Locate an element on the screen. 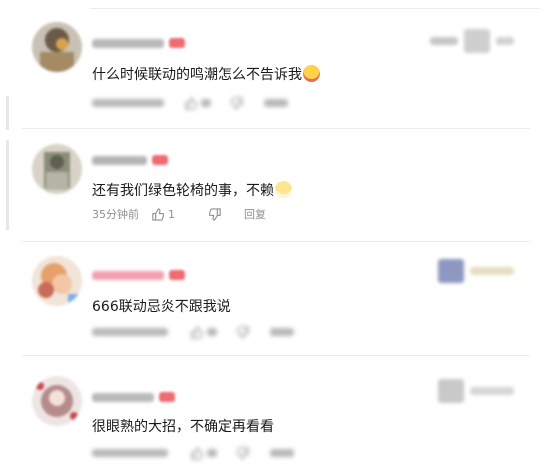 The height and width of the screenshot is (474, 550). comment-time: 35分钟前 is located at coordinates (115, 214).